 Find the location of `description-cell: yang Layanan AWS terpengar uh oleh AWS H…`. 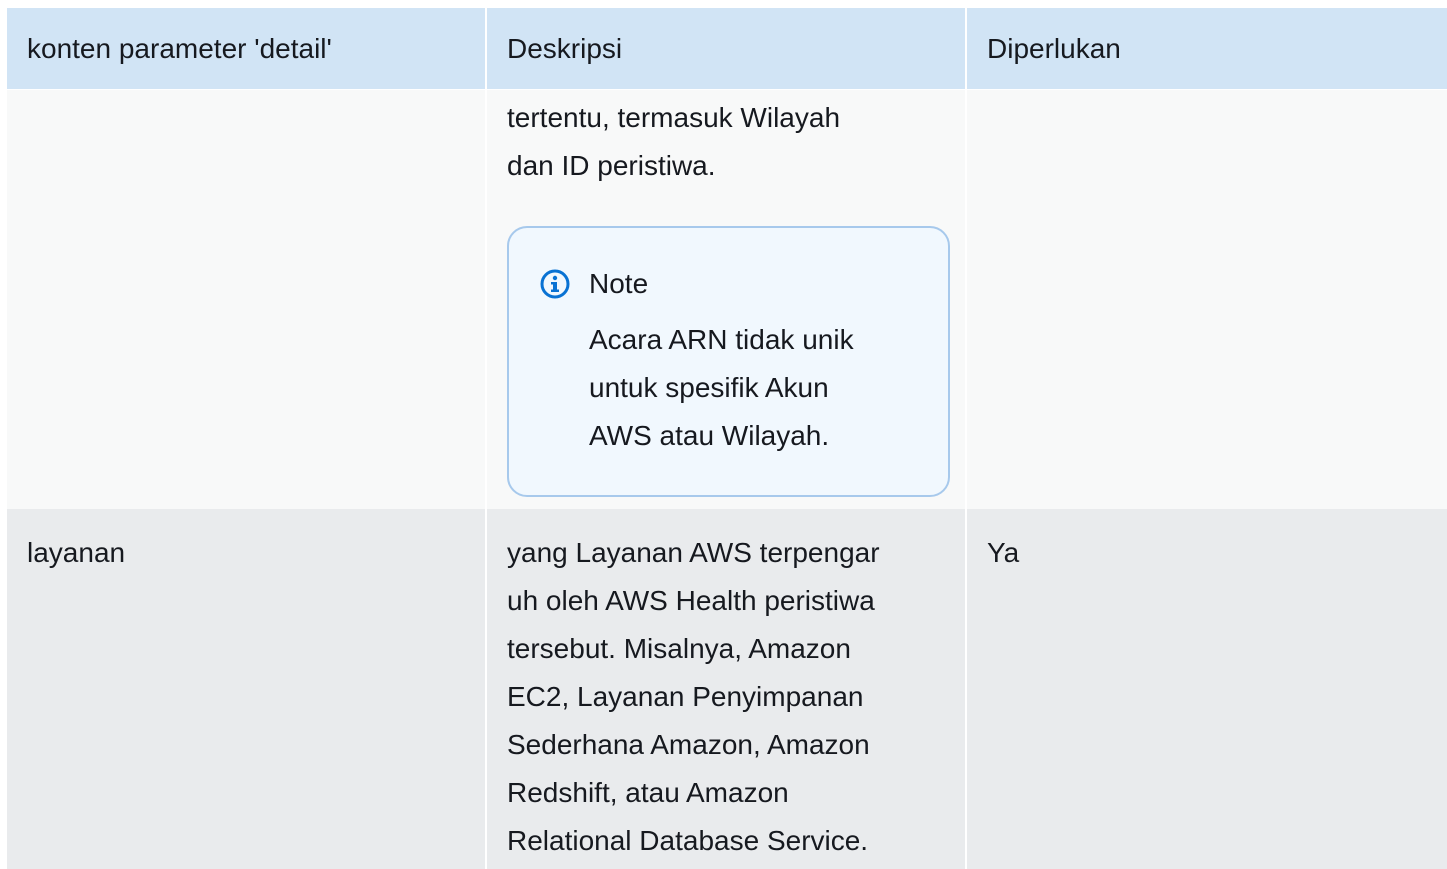

description-cell: yang Layanan AWS terpengar uh oleh AWS H… is located at coordinates (727, 689).